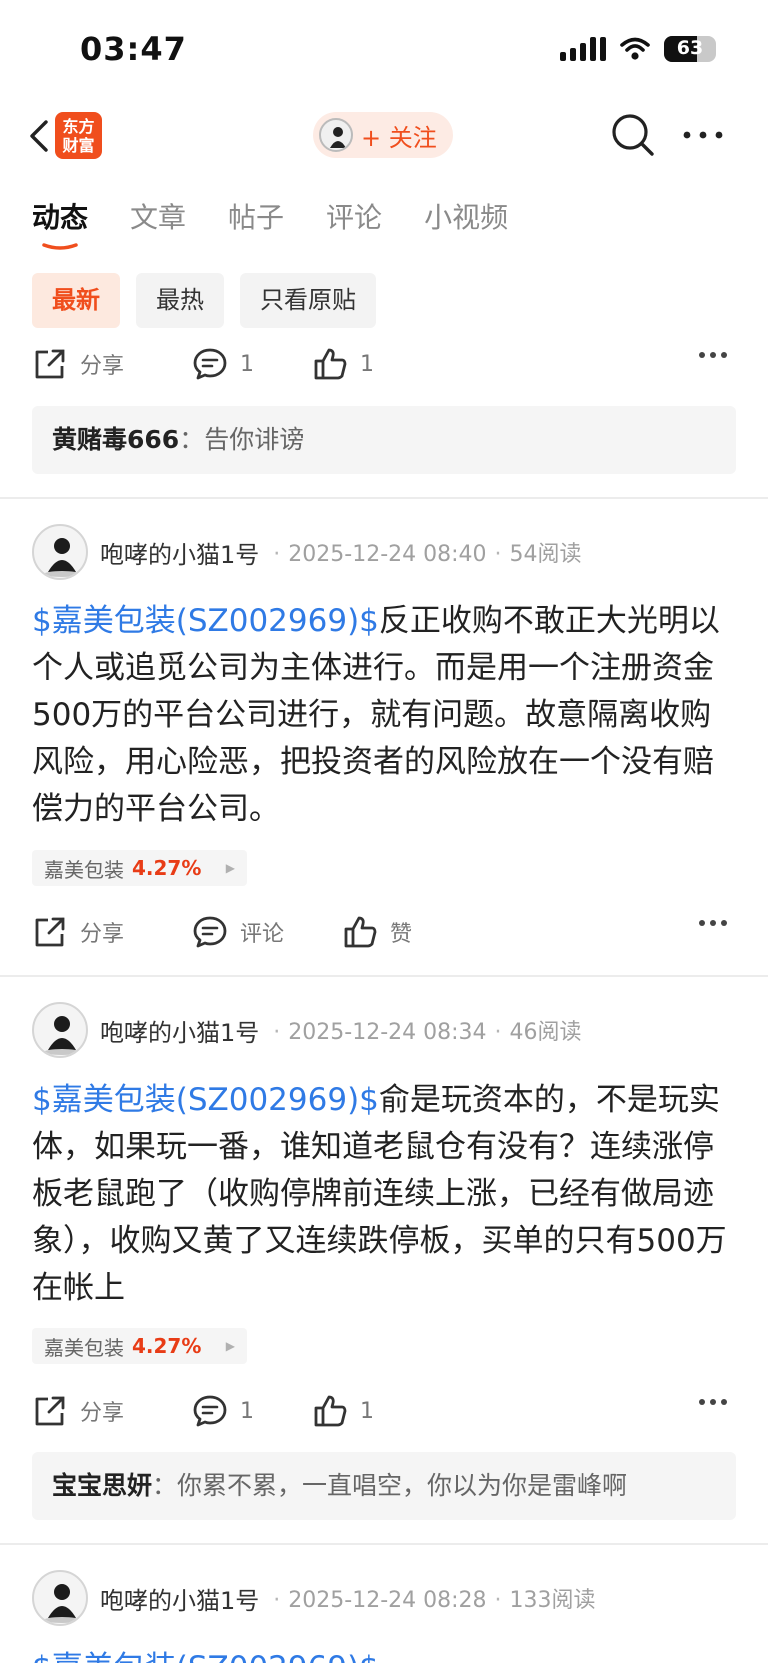  I want to click on filter-original-only: 只看原贴, so click(308, 300).